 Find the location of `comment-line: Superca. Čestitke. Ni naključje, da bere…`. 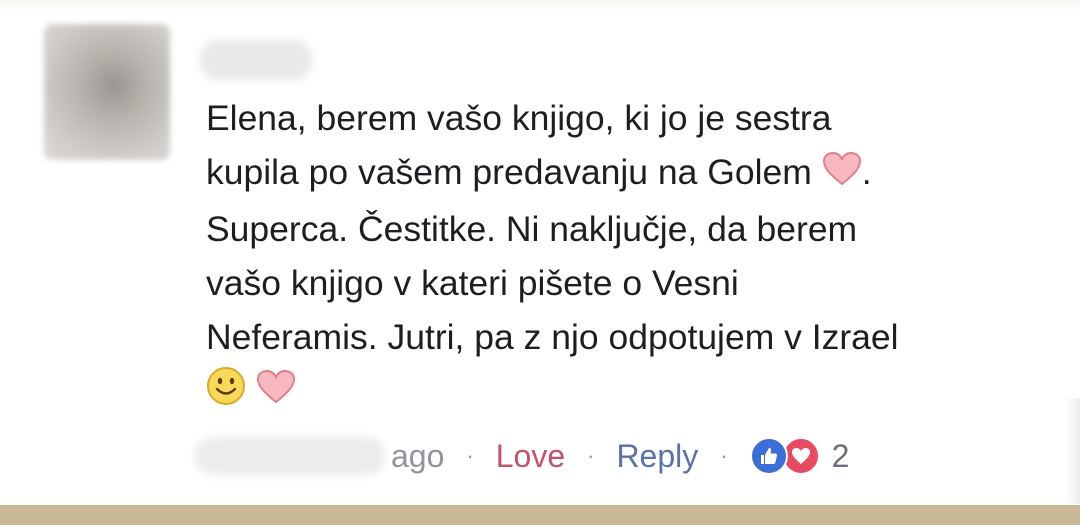

comment-line: Superca. Čestitke. Ni naključje, da bere… is located at coordinates (532, 228).